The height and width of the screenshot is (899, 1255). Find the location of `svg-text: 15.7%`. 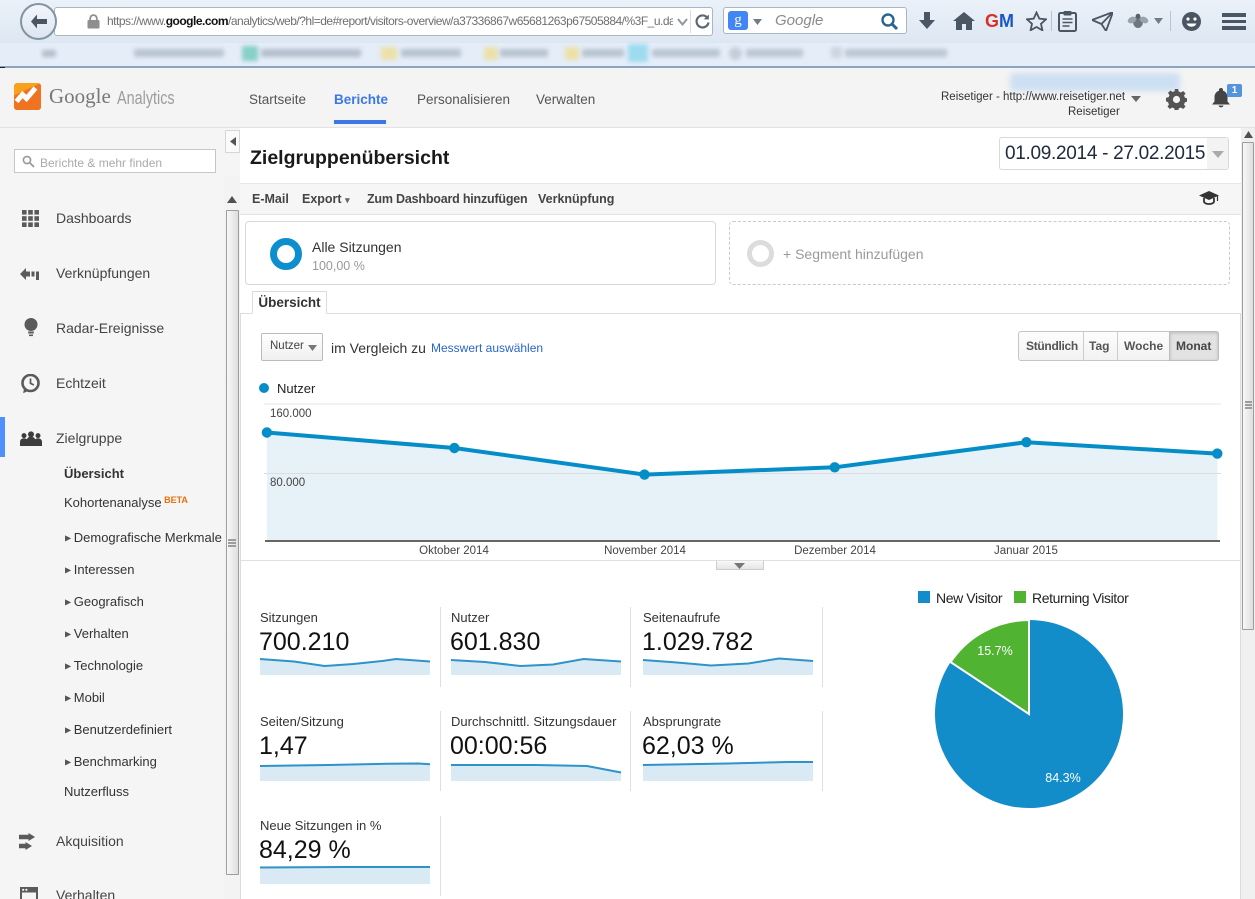

svg-text: 15.7% is located at coordinates (994, 651).